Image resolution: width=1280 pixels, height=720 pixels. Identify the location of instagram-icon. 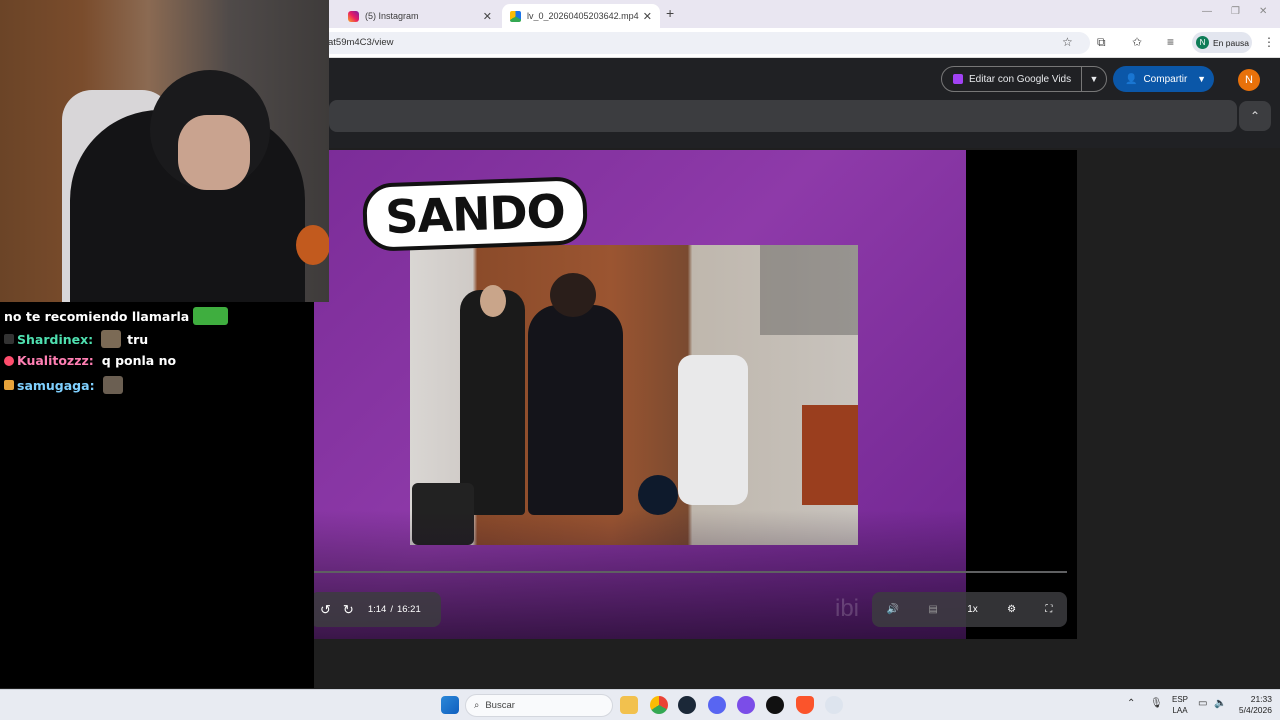
(353, 16).